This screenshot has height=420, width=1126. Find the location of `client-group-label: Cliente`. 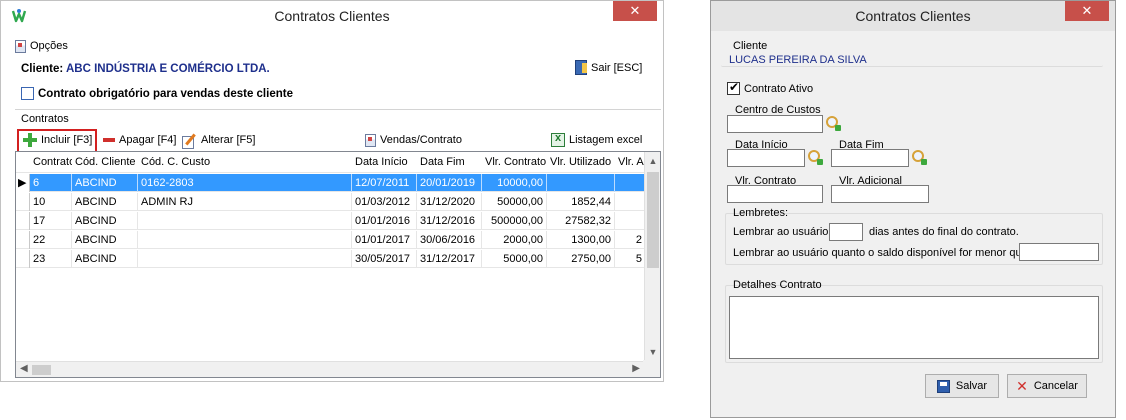

client-group-label: Cliente is located at coordinates (750, 46).